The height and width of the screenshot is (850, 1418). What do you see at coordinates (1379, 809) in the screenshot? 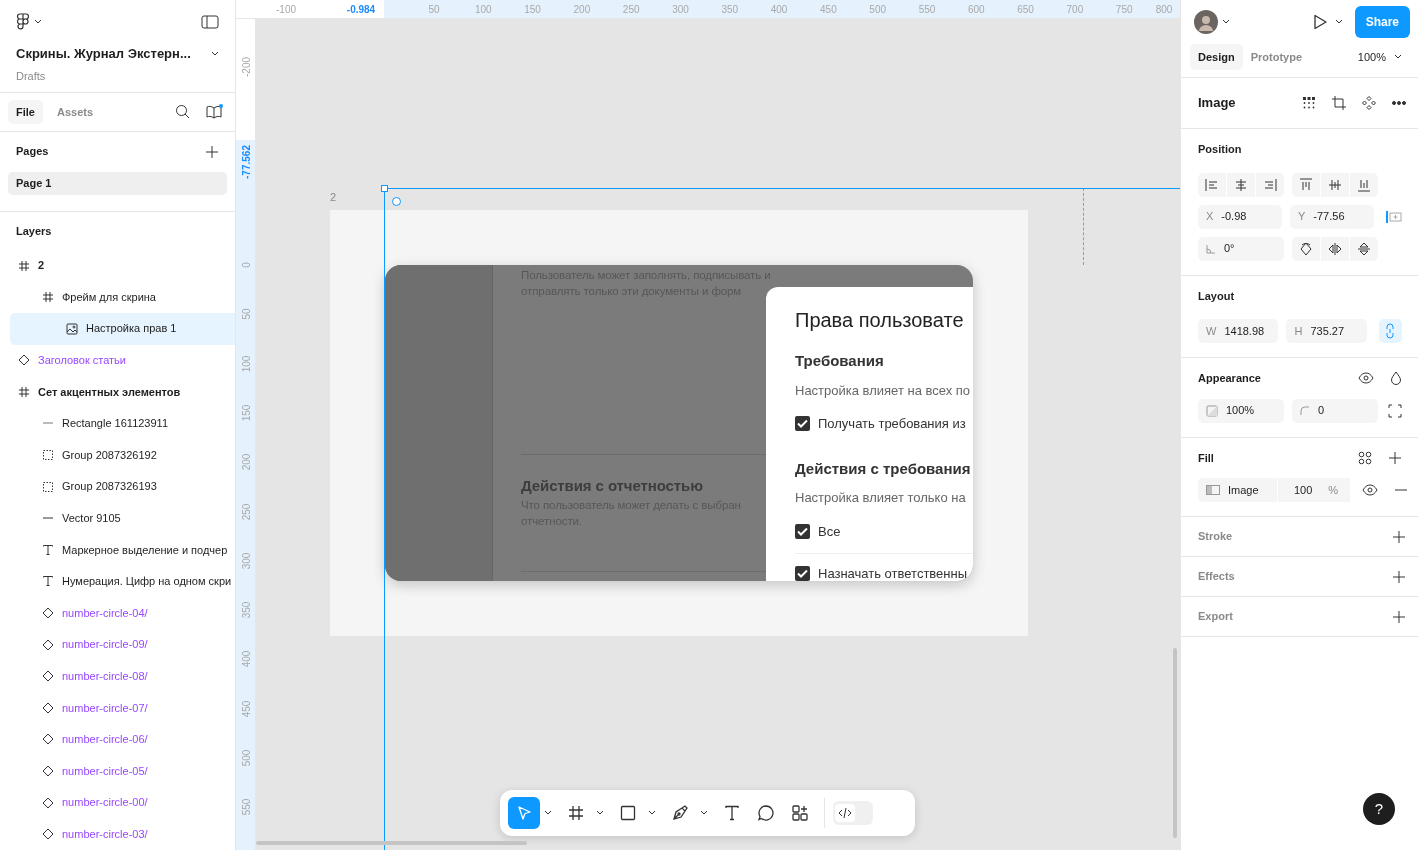
I see `help-button: ?` at bounding box center [1379, 809].